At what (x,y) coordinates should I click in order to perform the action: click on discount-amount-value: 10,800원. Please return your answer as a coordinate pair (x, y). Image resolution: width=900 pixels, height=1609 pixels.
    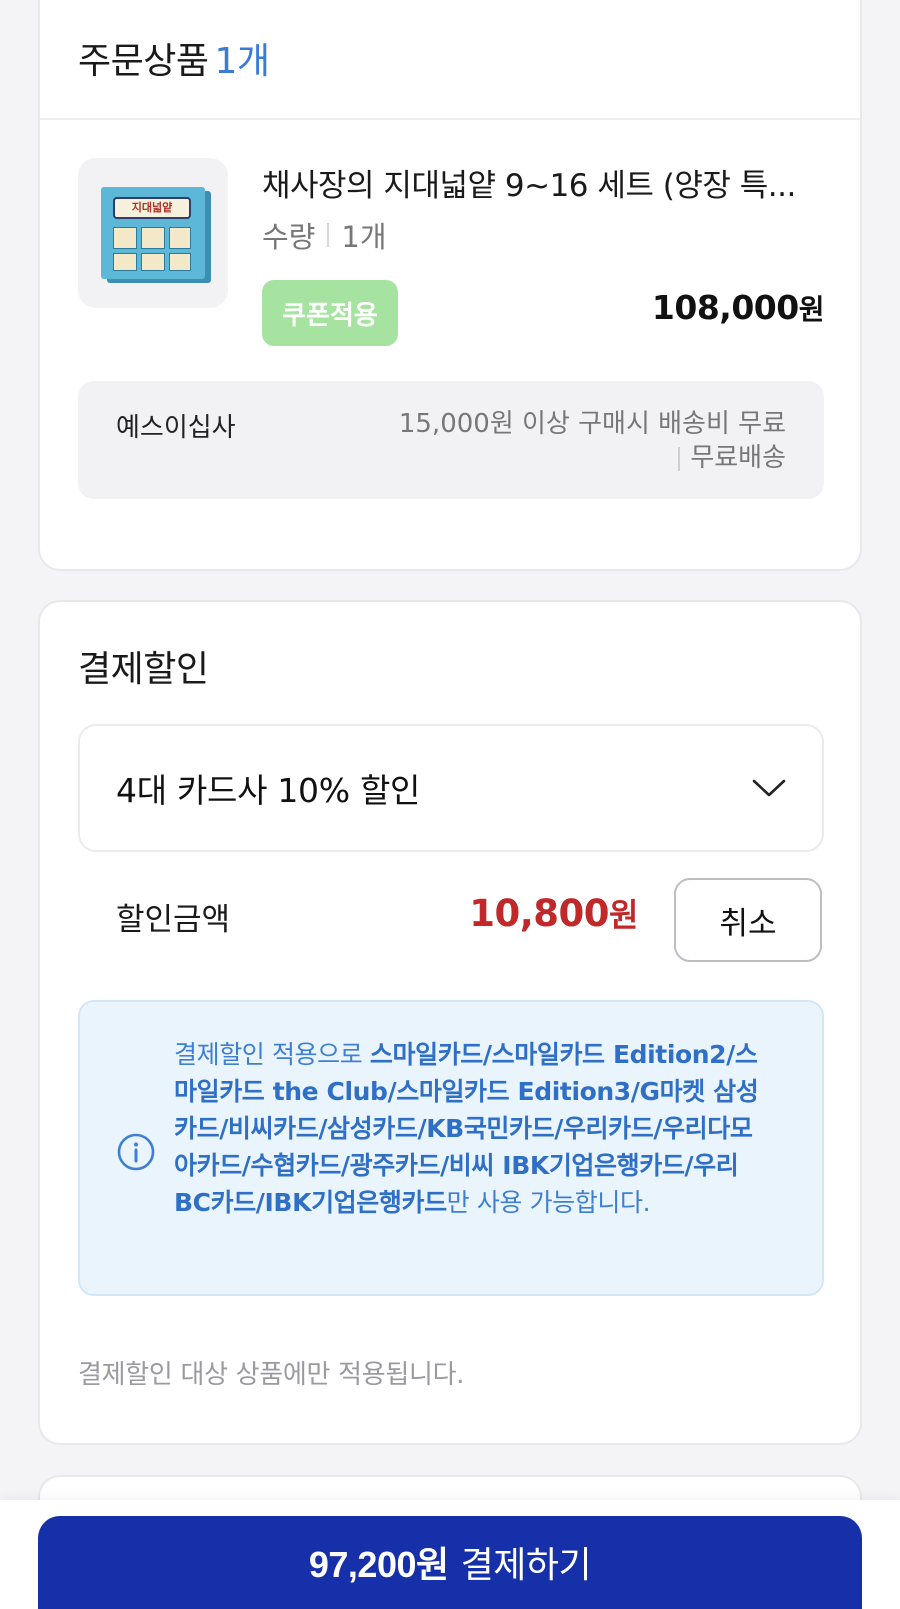
    Looking at the image, I should click on (553, 913).